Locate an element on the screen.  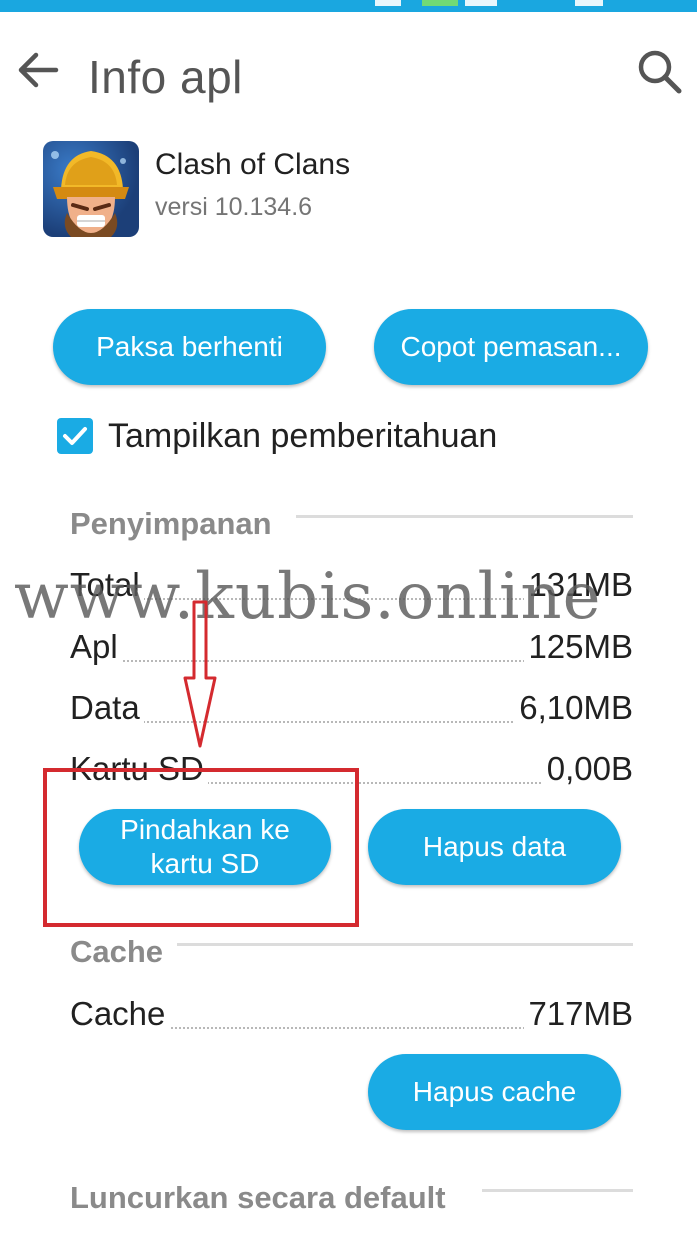
storage-section-header: Penyimpanan is located at coordinates (171, 523).